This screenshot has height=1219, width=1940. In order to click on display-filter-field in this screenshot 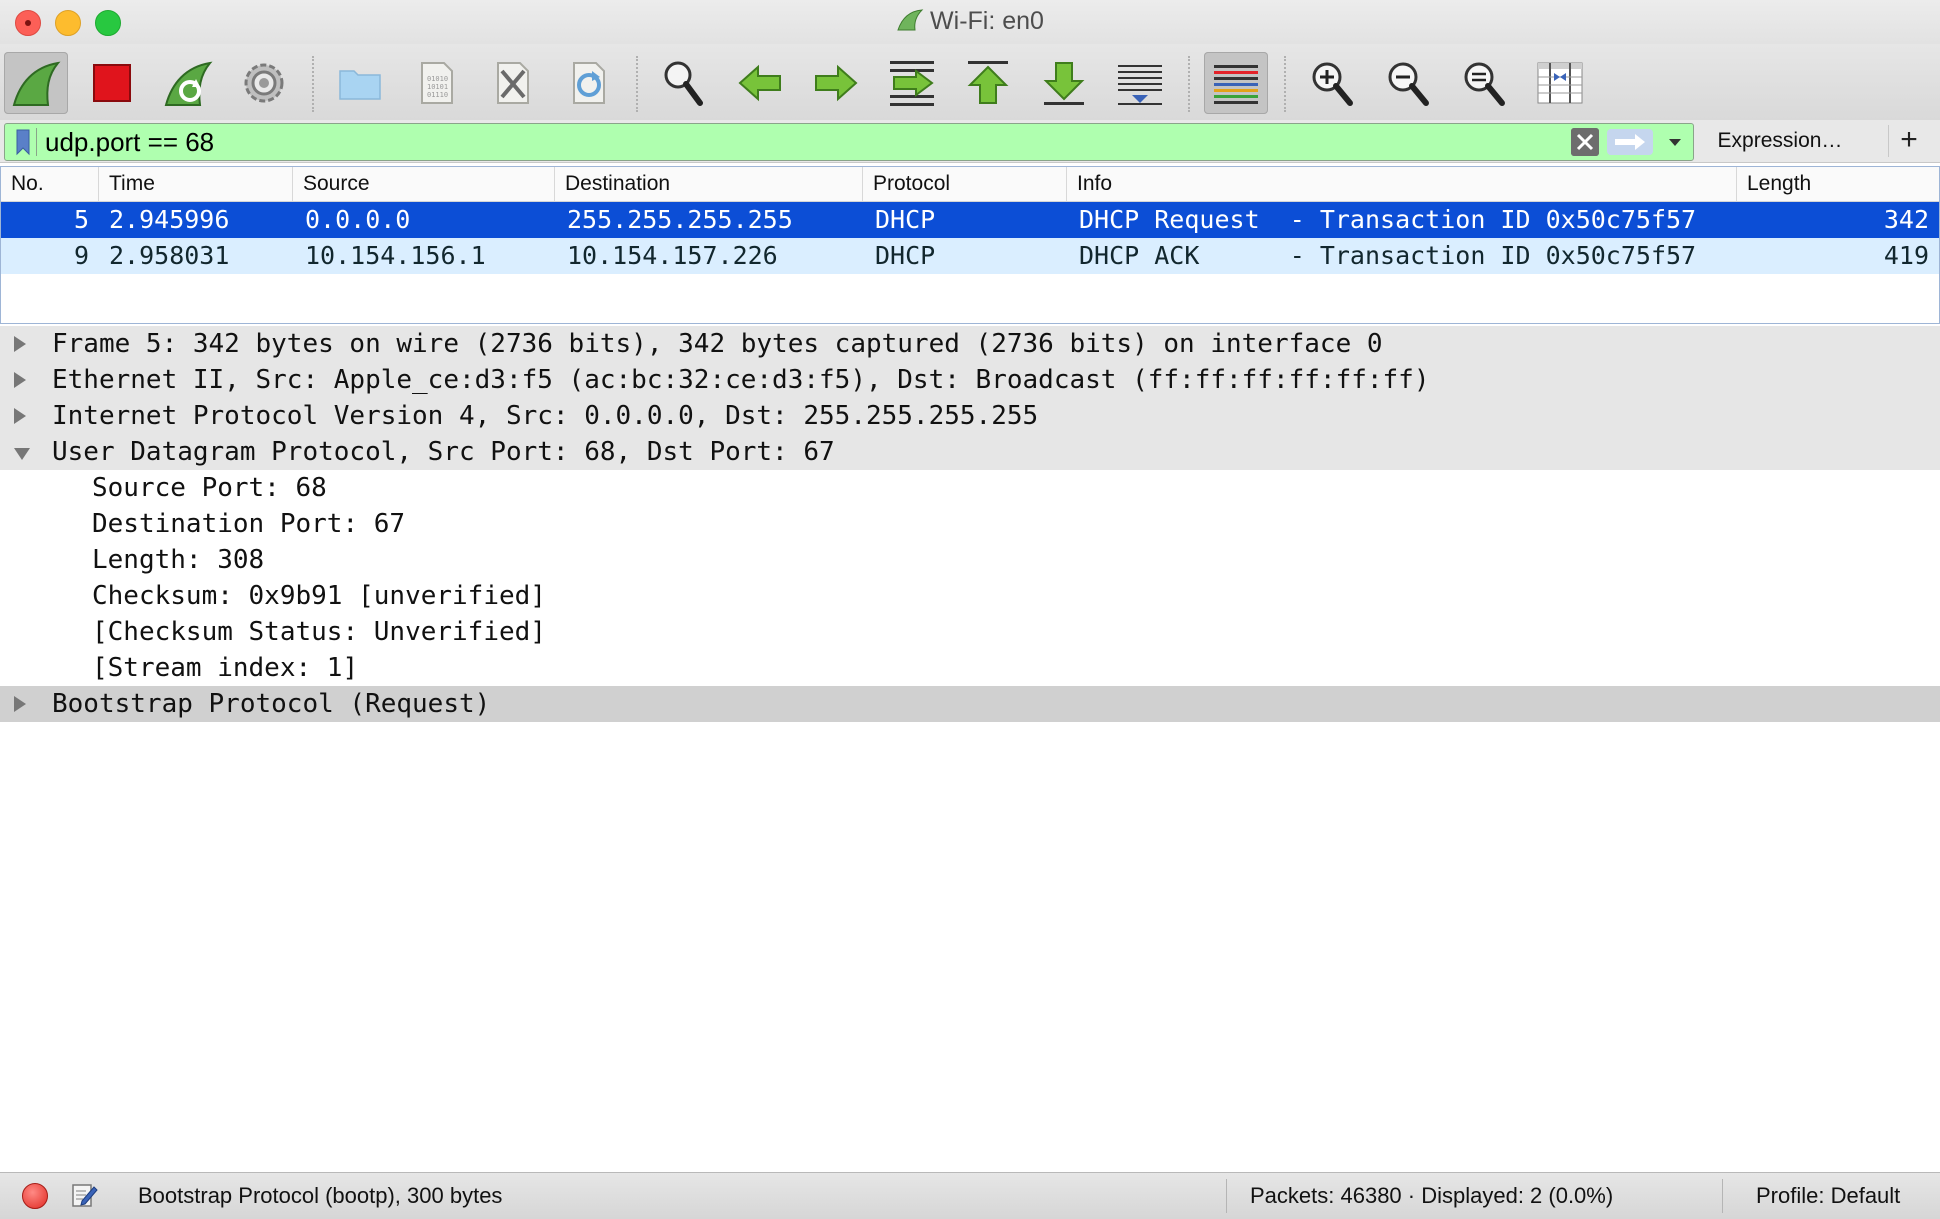, I will do `click(849, 142)`.